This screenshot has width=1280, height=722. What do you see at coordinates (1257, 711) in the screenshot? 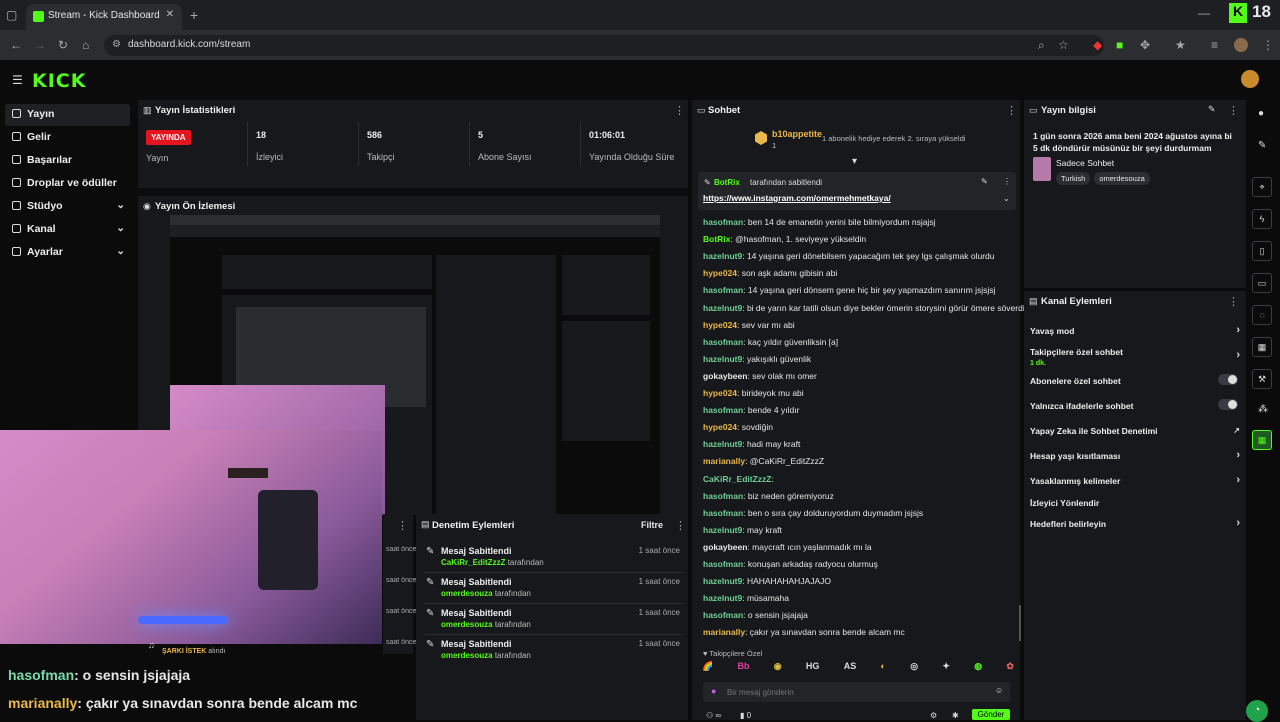
I see `help-chat-icon: ◔` at bounding box center [1257, 711].